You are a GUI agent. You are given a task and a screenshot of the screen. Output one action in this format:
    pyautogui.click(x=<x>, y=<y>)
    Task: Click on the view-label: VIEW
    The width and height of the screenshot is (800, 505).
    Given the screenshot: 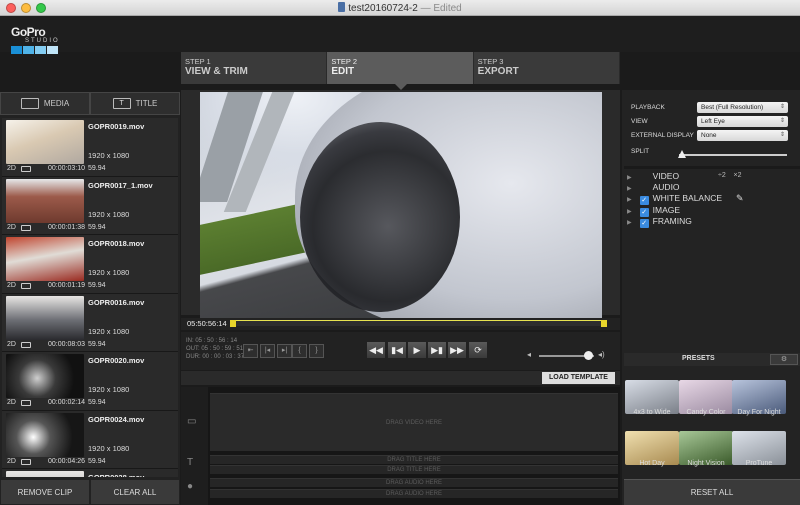 What is the action you would take?
    pyautogui.click(x=639, y=121)
    